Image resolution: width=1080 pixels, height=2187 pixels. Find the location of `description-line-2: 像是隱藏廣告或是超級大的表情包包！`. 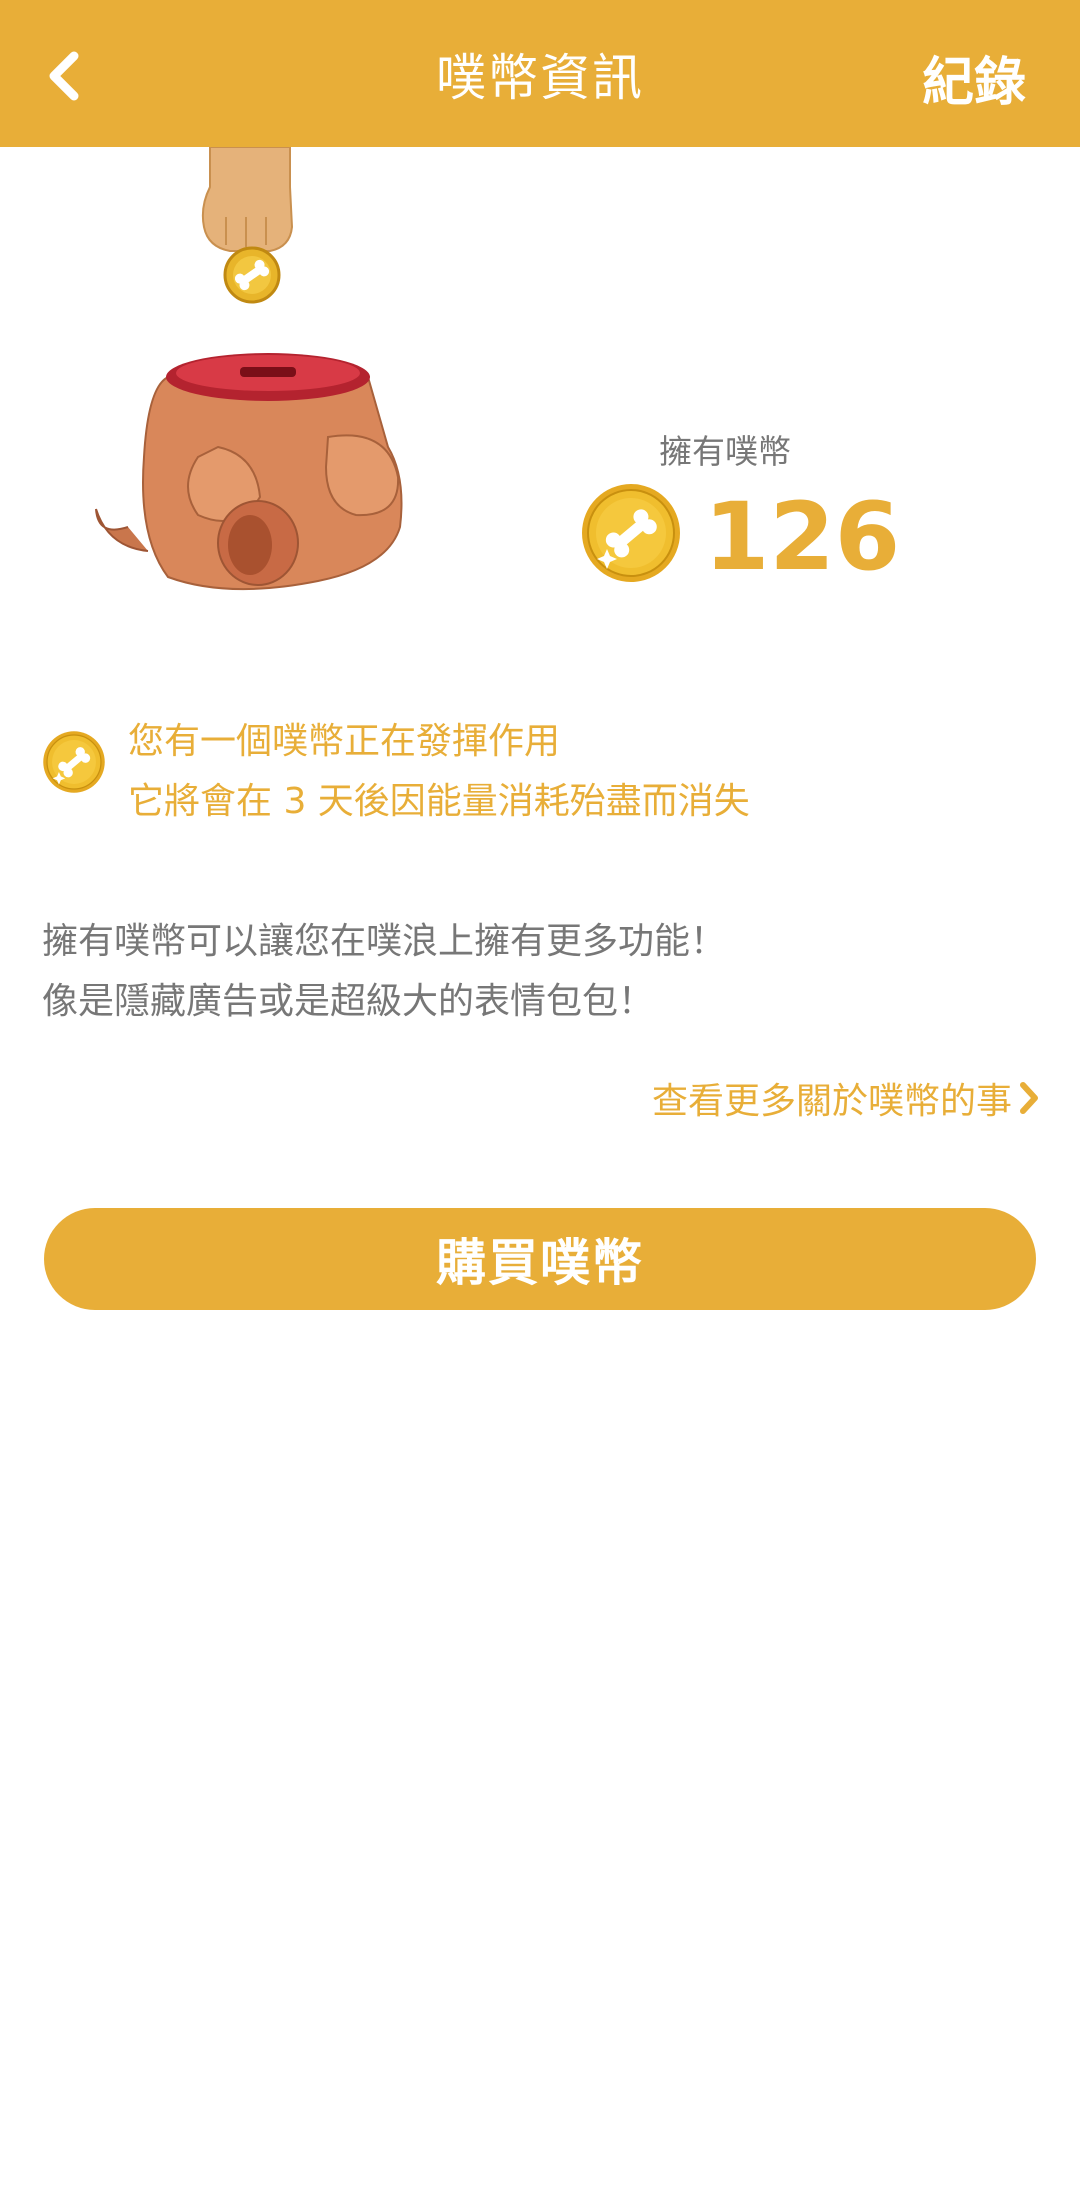

description-line-2: 像是隱藏廣告或是超級大的表情包包！ is located at coordinates (348, 1001).